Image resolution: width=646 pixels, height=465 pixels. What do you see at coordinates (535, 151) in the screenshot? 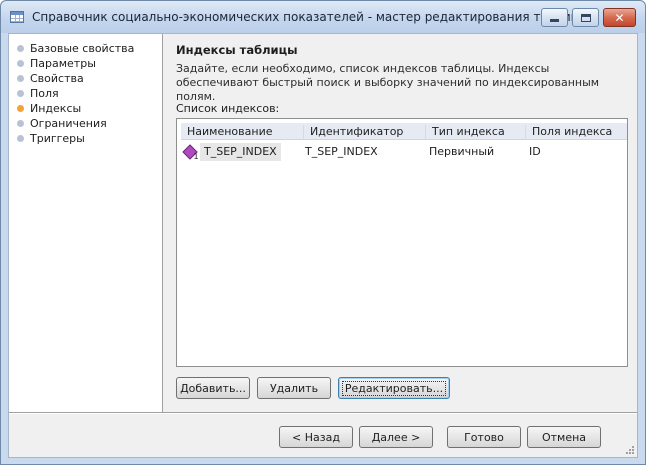
I see `cell-fields: ID` at bounding box center [535, 151].